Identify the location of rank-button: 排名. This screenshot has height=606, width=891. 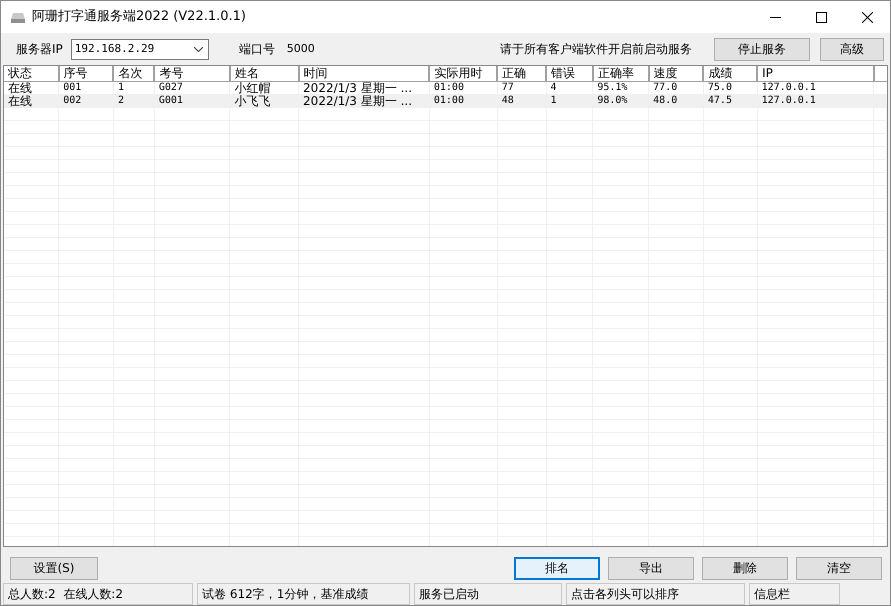
(557, 568).